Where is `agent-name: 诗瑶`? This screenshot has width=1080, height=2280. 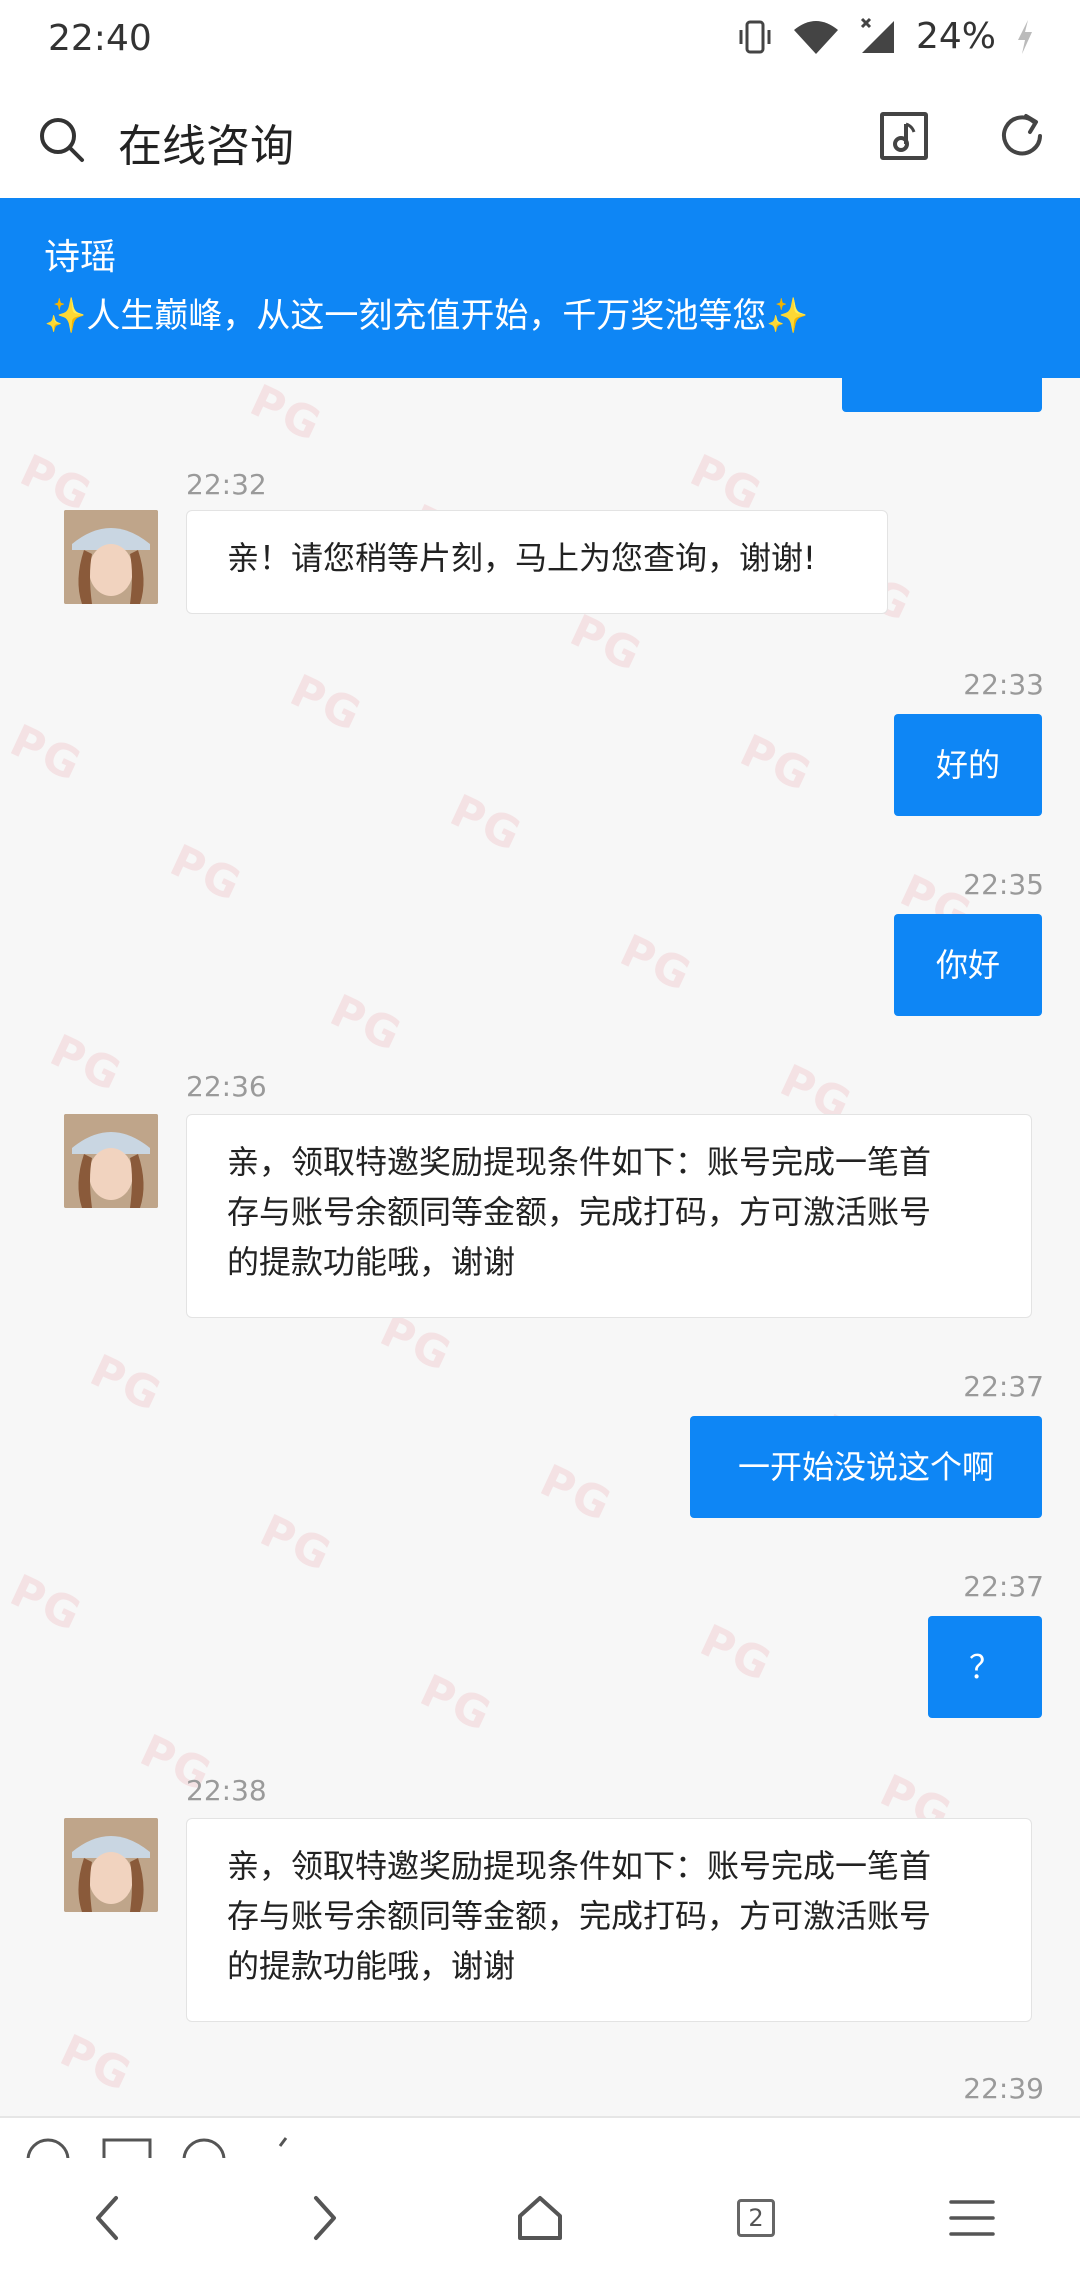
agent-name: 诗瑶 is located at coordinates (80, 257).